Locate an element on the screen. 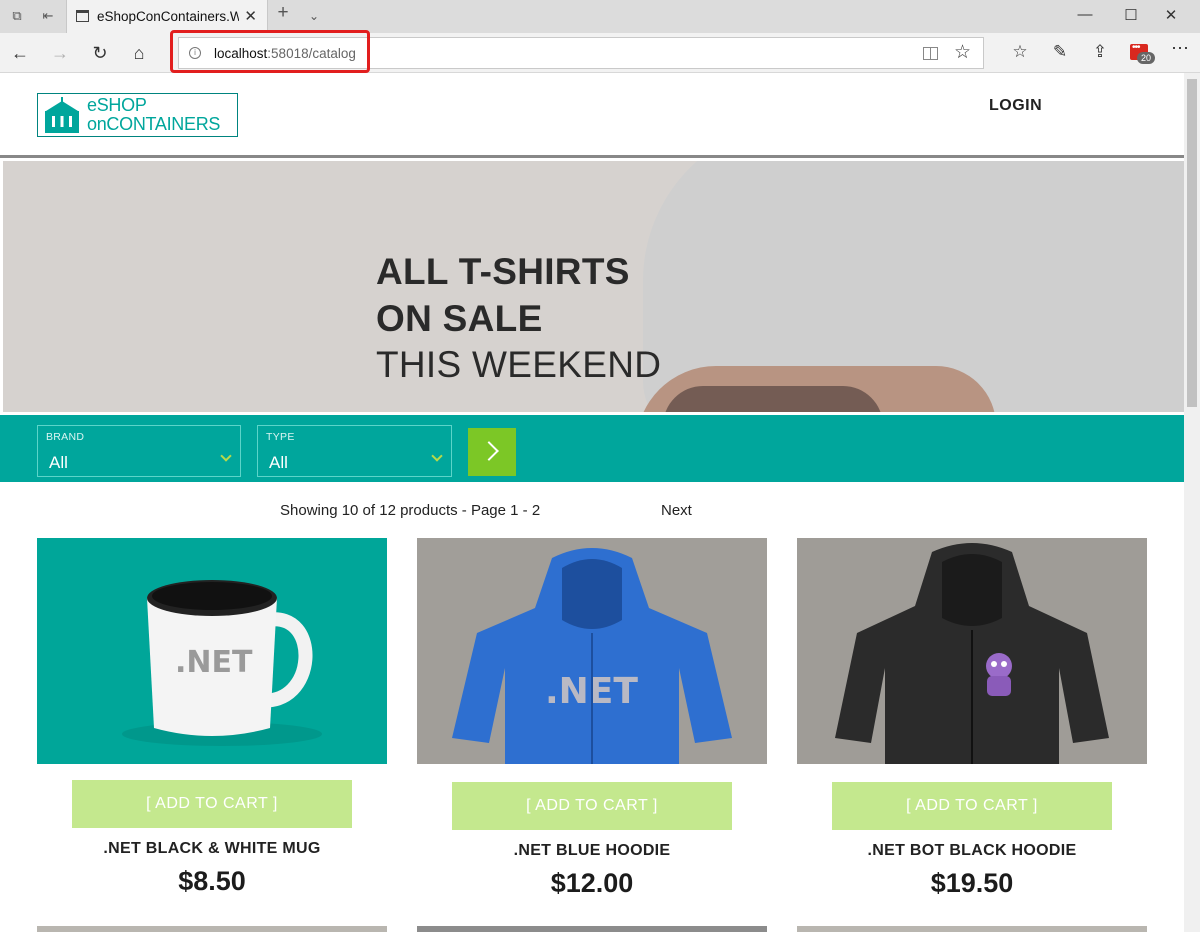 The height and width of the screenshot is (932, 1200). more-icon: ⋯ is located at coordinates (1180, 48).